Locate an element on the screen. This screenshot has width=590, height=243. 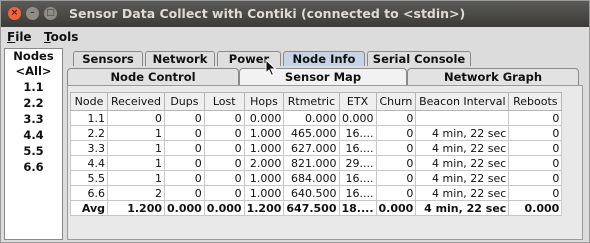
column-header-beacon-interval: Beacon Interval is located at coordinates (462, 101).